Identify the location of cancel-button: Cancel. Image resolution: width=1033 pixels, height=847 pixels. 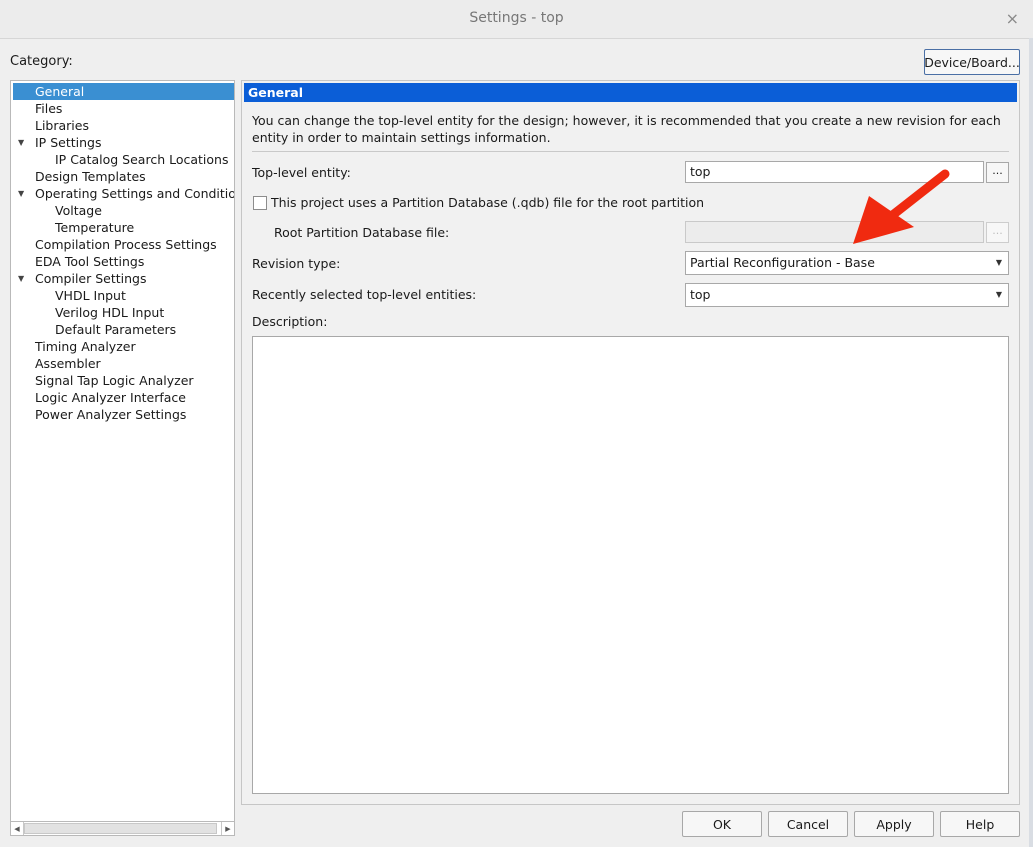
(808, 824).